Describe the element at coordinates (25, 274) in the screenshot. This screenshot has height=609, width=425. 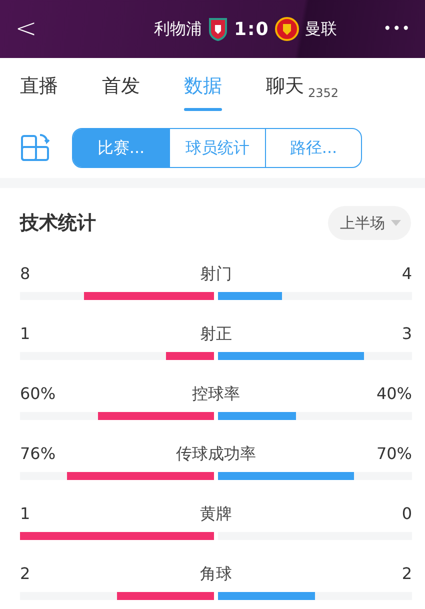
I see `home-value: 8` at that location.